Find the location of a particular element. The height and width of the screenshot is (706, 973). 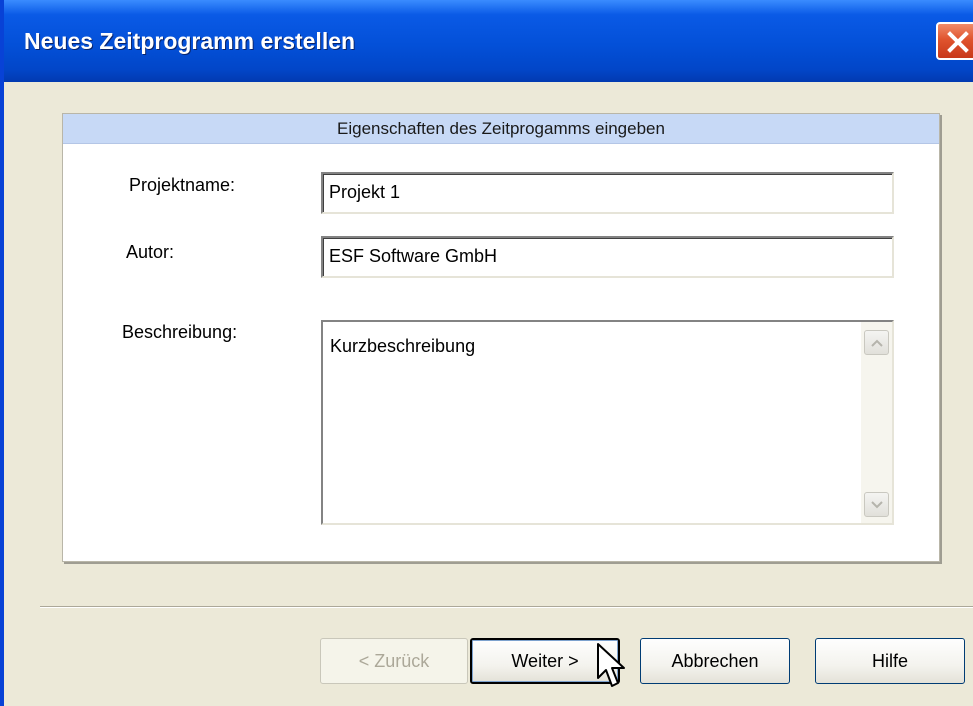

projektname-input: Projekt 1 is located at coordinates (607, 193).